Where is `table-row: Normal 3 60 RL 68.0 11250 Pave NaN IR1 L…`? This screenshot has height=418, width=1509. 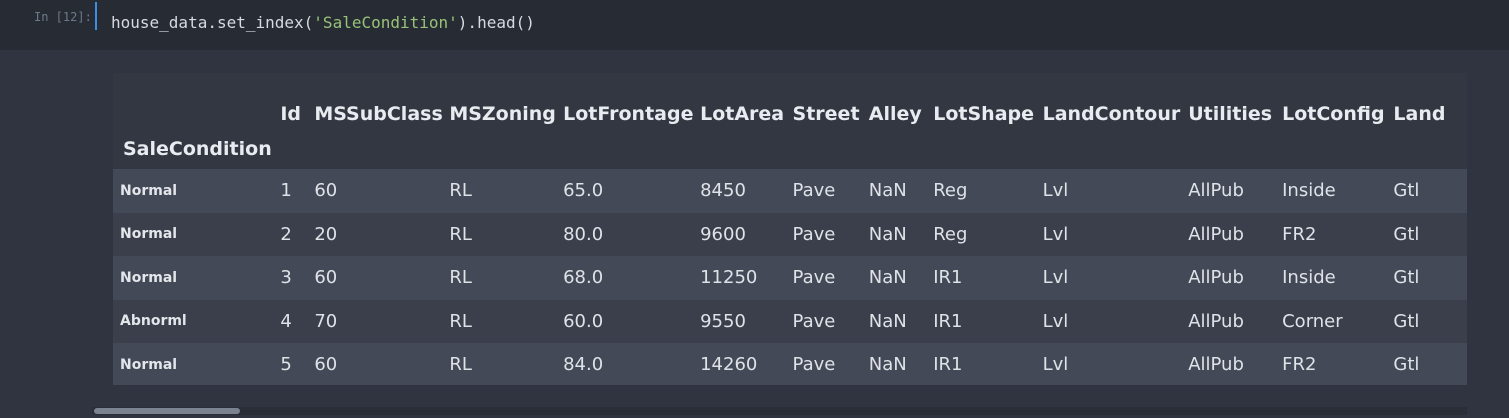 table-row: Normal 3 60 RL 68.0 11250 Pave NaN IR1 L… is located at coordinates (790, 278).